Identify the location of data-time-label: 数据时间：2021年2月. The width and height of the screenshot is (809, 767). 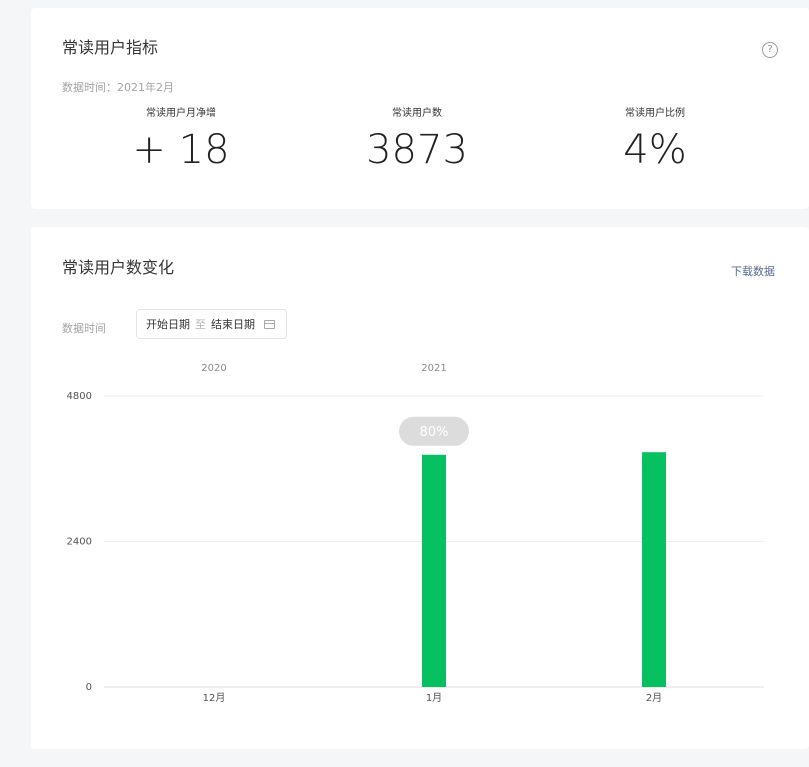
(118, 87).